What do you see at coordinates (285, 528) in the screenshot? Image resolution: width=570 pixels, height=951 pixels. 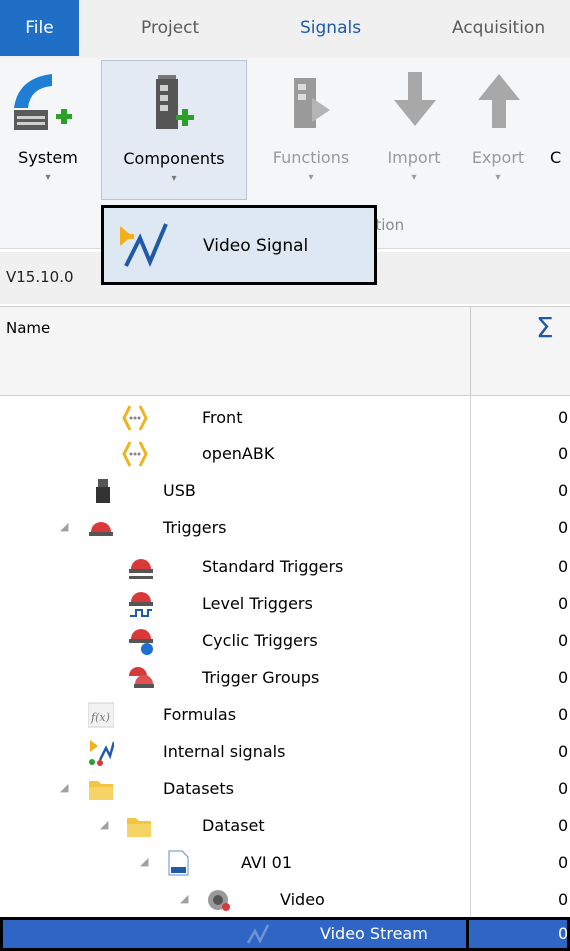 I see `tree-row-triggers: ◢ Triggers 0` at bounding box center [285, 528].